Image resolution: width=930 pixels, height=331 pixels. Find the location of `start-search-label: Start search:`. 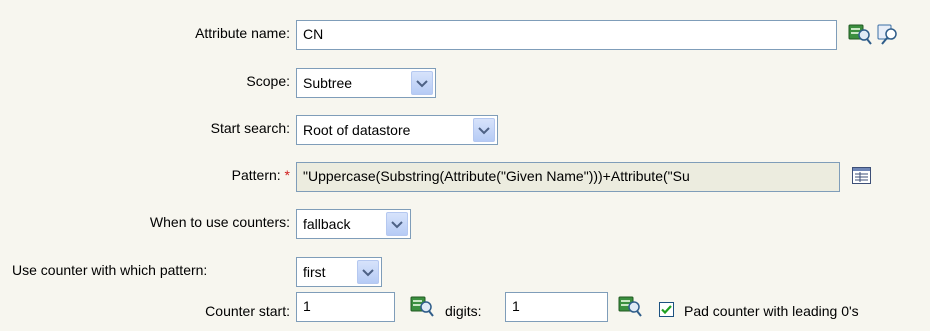

start-search-label: Start search: is located at coordinates (250, 128).